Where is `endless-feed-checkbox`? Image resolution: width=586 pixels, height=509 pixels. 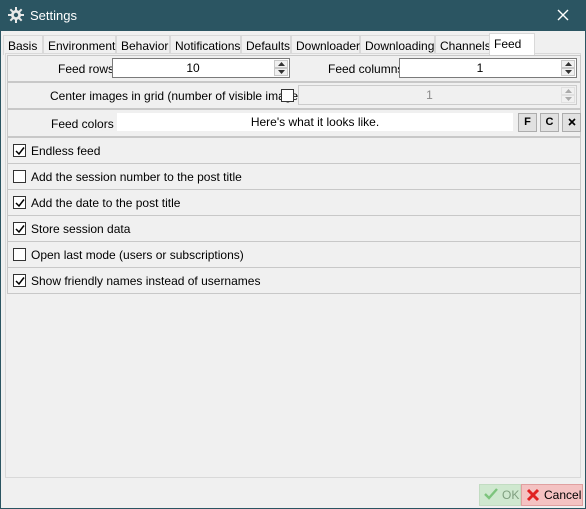 endless-feed-checkbox is located at coordinates (19, 150).